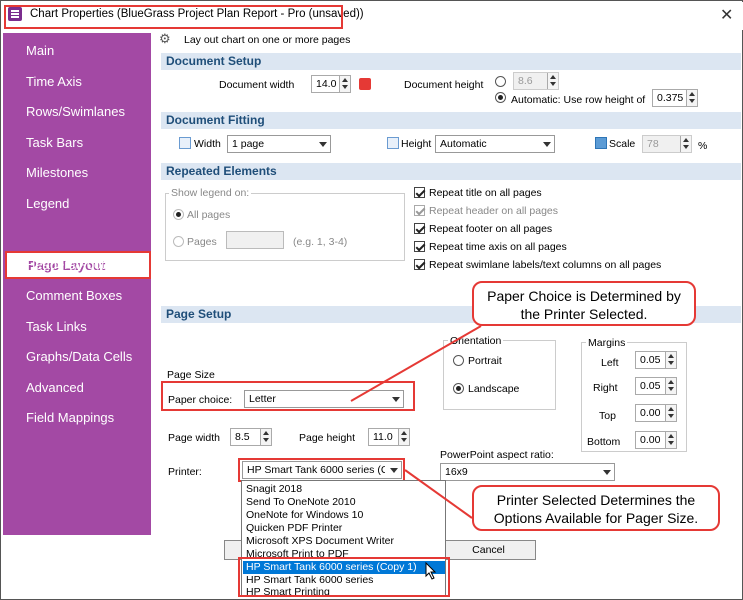 The image size is (743, 600). Describe the element at coordinates (344, 577) in the screenshot. I see `printer-list-highlight` at that location.